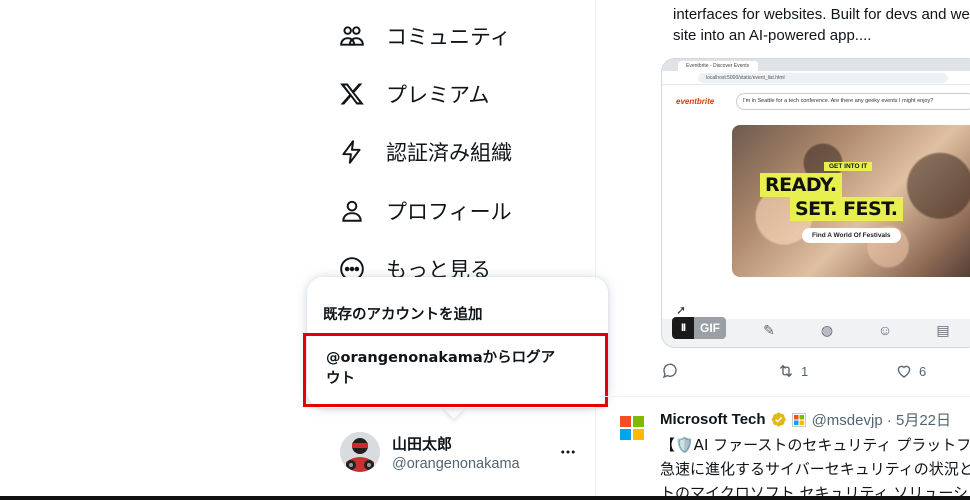 The image size is (970, 500). I want to click on browser-tab: Eventbrite - Discover Events, so click(718, 66).